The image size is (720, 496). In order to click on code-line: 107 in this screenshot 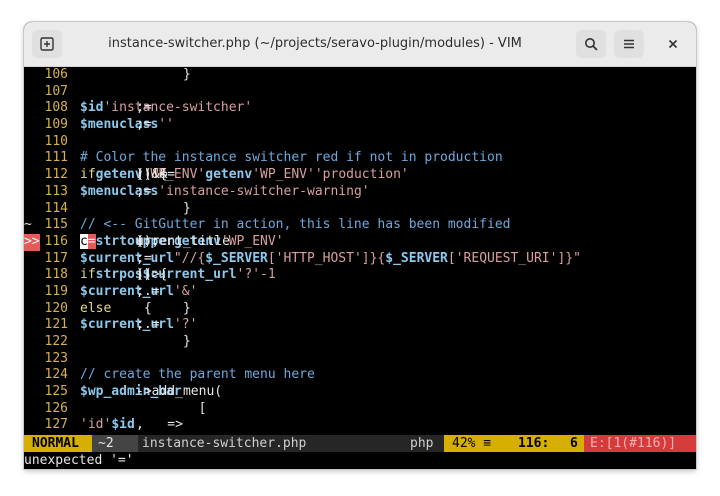, I will do `click(360, 92)`.